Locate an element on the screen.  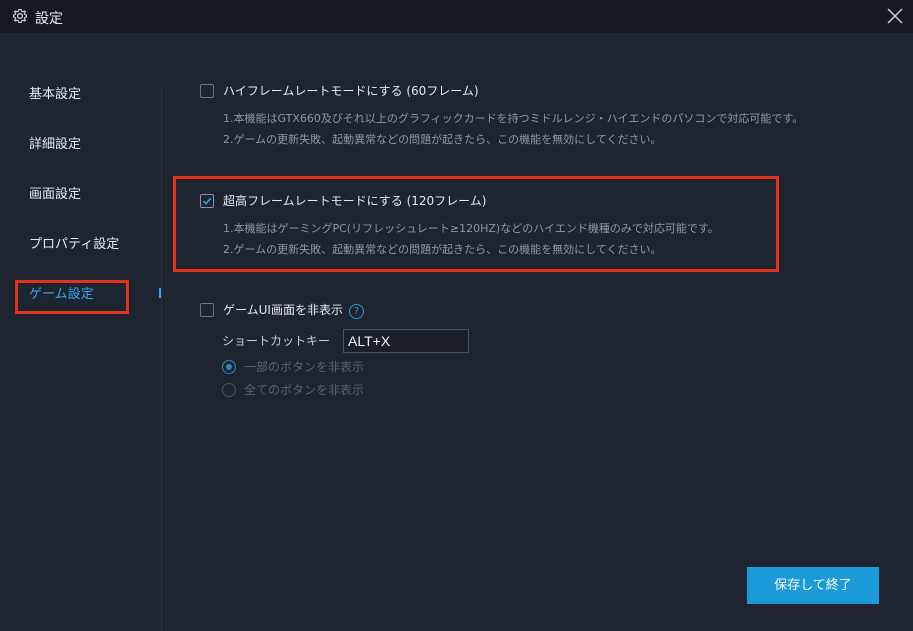
hide-some-buttons-radio is located at coordinates (229, 367).